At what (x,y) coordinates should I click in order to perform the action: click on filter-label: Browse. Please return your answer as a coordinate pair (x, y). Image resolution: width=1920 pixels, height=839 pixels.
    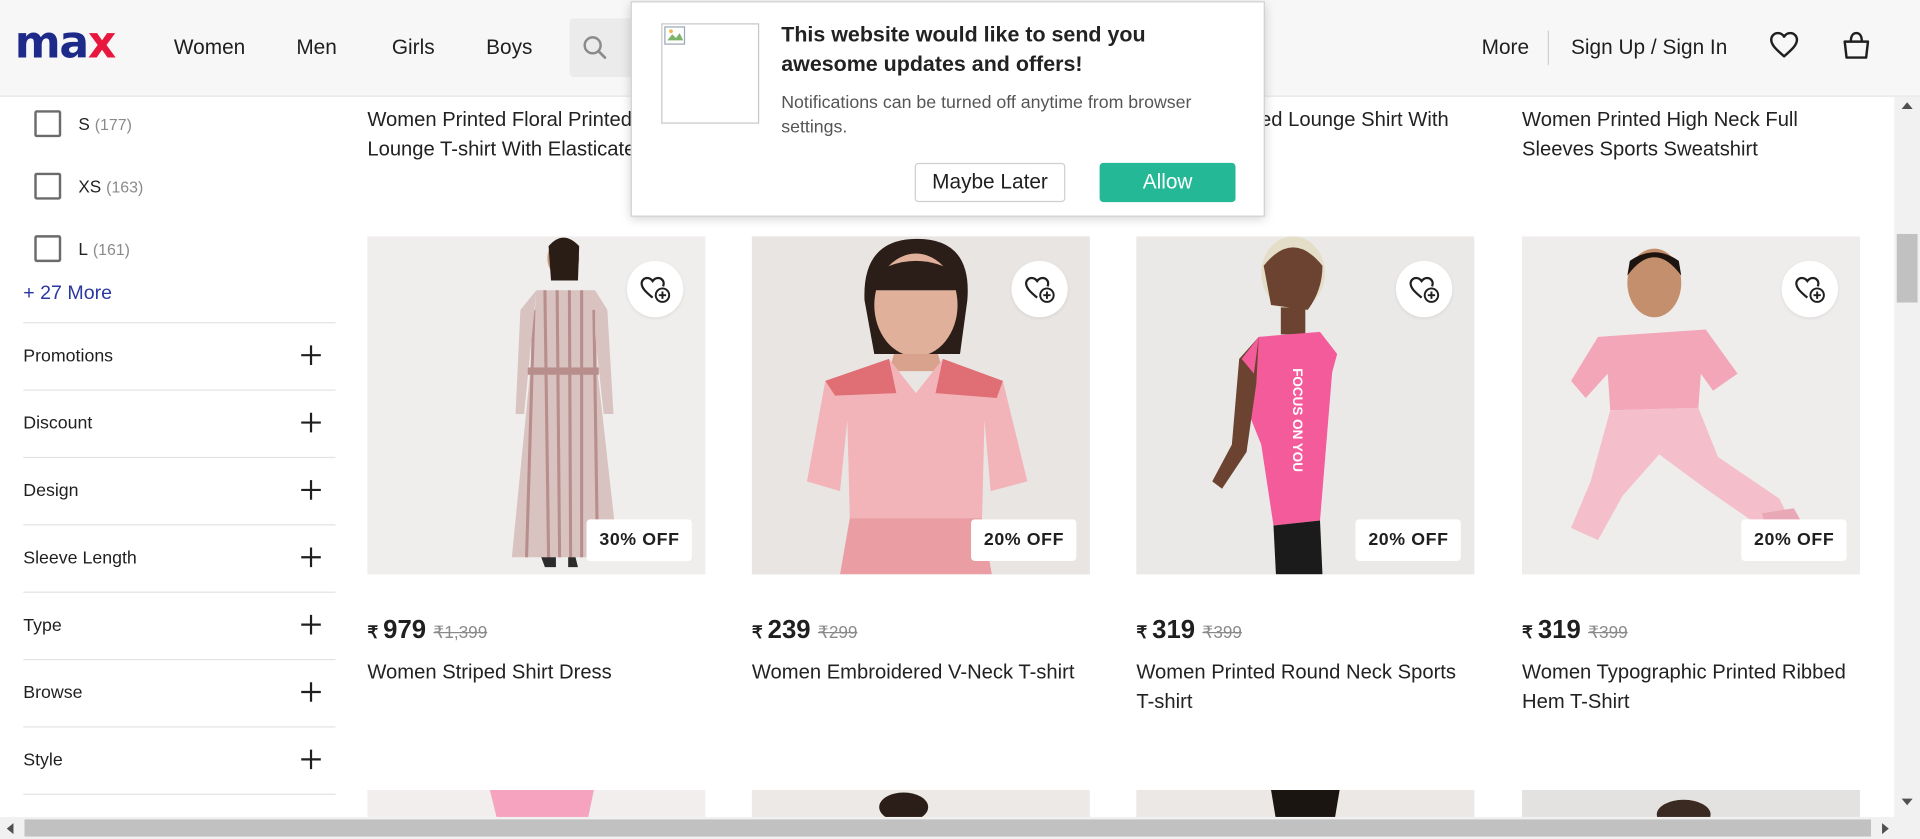
    Looking at the image, I should click on (53, 693).